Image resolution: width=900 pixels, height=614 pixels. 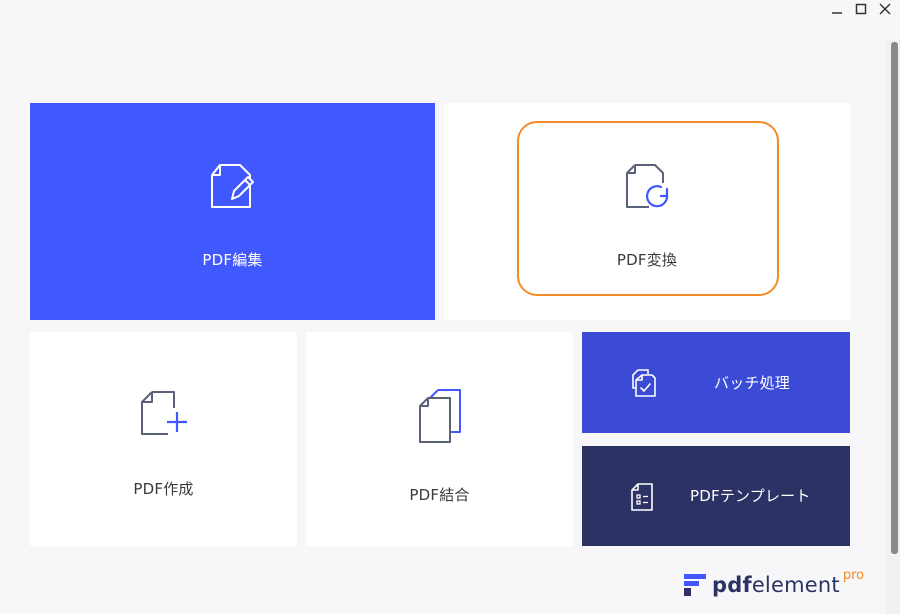 What do you see at coordinates (232, 260) in the screenshot?
I see `edit-pdf-label: PDF編集` at bounding box center [232, 260].